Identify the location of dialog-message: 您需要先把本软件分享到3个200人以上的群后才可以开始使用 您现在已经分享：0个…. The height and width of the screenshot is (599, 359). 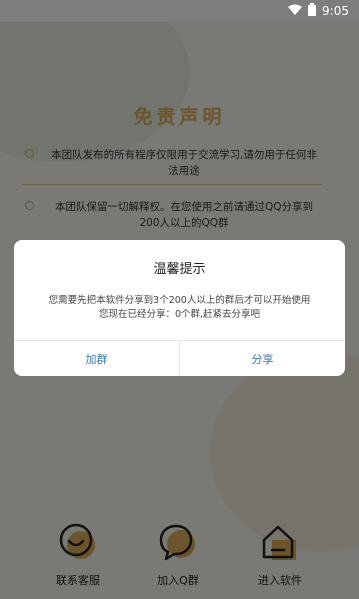
(179, 308).